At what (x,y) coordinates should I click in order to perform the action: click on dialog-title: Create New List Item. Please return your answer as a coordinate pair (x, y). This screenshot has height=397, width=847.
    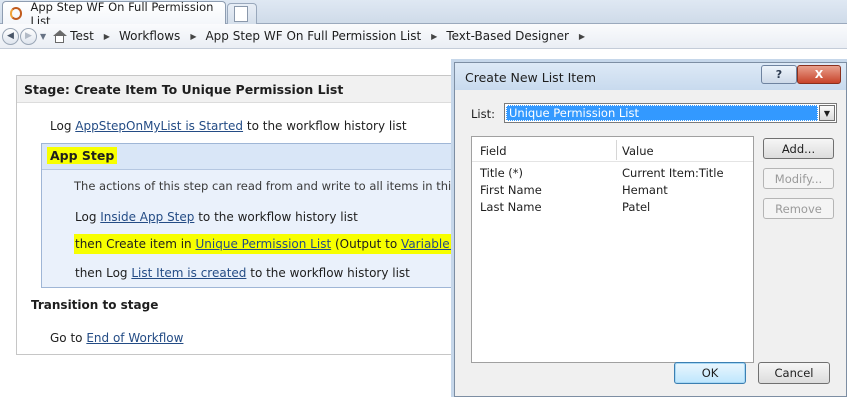
    Looking at the image, I should click on (531, 77).